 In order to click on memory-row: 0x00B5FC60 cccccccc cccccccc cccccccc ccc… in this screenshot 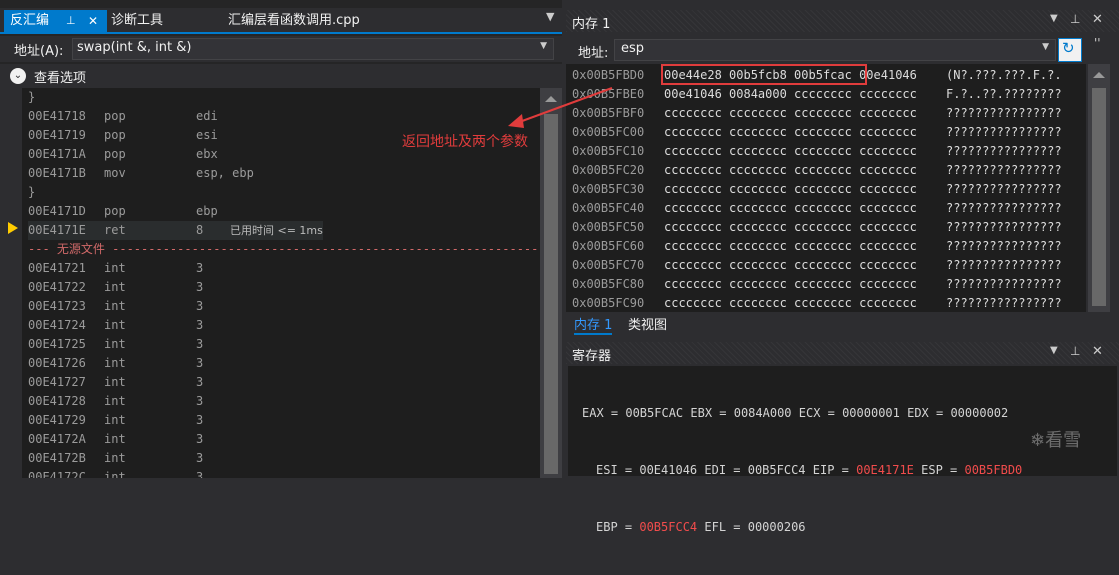, I will do `click(817, 246)`.